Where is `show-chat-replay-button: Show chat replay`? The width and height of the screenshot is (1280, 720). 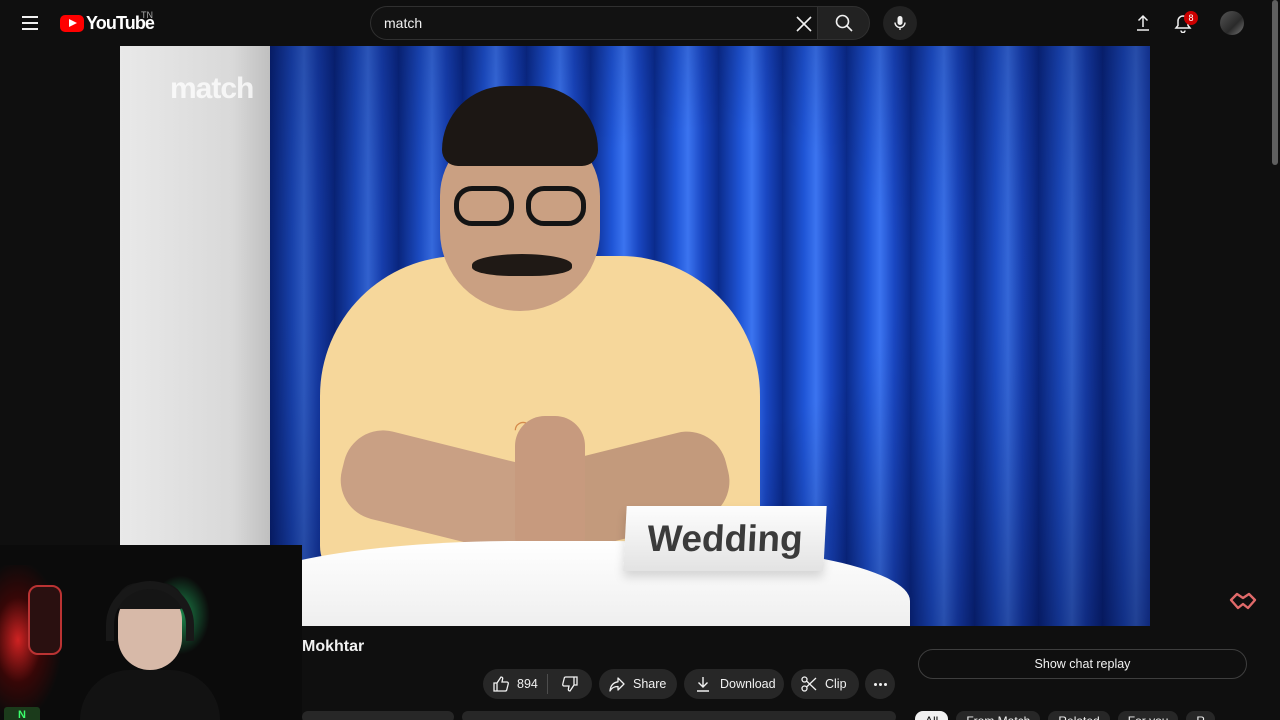 show-chat-replay-button: Show chat replay is located at coordinates (1082, 664).